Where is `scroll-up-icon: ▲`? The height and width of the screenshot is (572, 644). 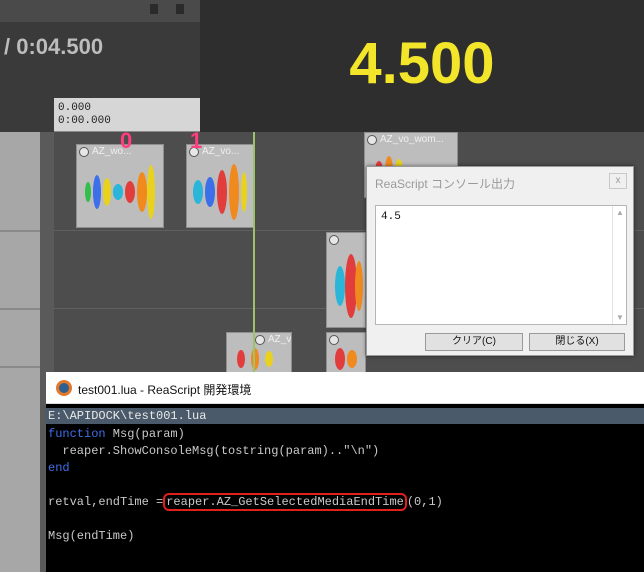 scroll-up-icon: ▲ is located at coordinates (620, 212).